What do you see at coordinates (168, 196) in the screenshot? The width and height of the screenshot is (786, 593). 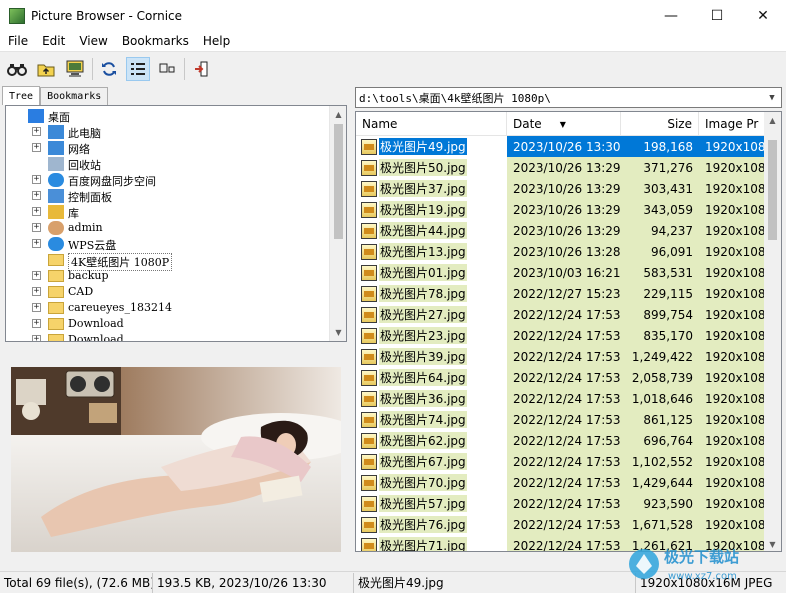 I see `tree-item: + 控制面板` at bounding box center [168, 196].